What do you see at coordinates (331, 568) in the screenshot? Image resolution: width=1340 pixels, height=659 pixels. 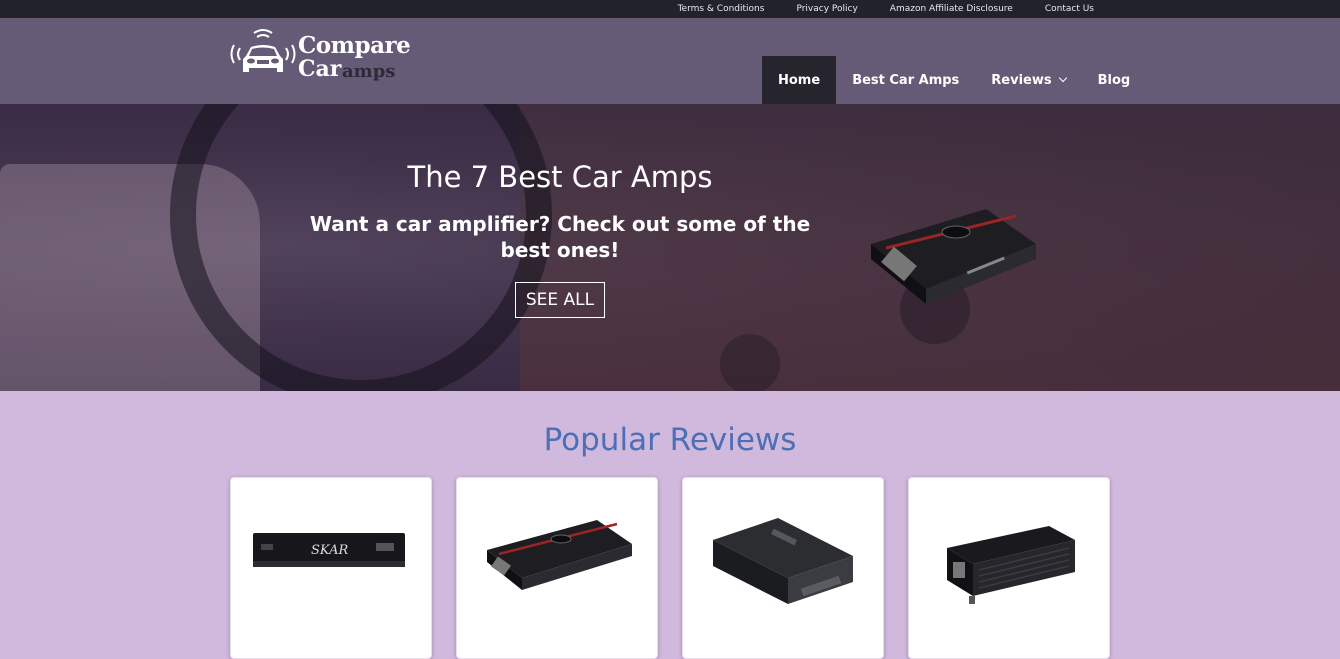 I see `review-card: SKAR` at bounding box center [331, 568].